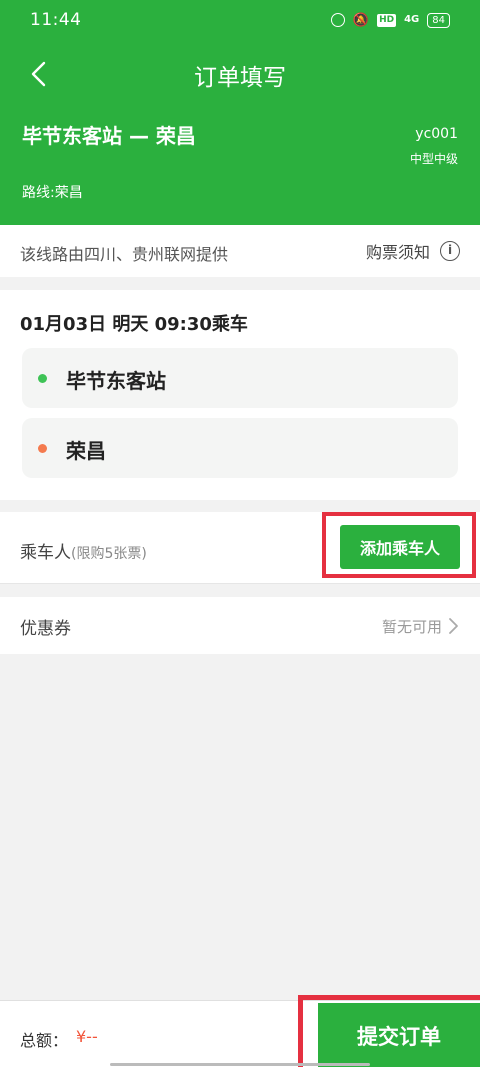 Image resolution: width=480 pixels, height=1067 pixels. I want to click on passenger-label: 乘车人(限购5张票), so click(83, 550).